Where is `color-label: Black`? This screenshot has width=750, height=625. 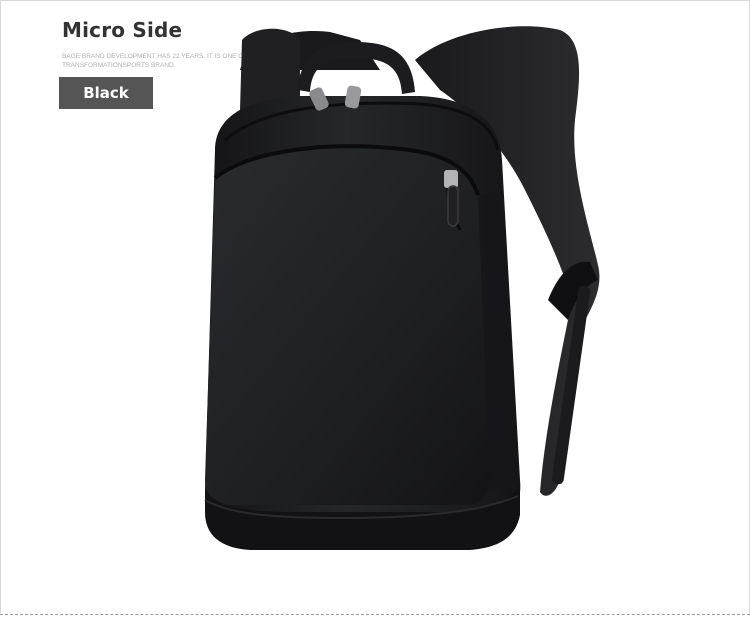 color-label: Black is located at coordinates (106, 93).